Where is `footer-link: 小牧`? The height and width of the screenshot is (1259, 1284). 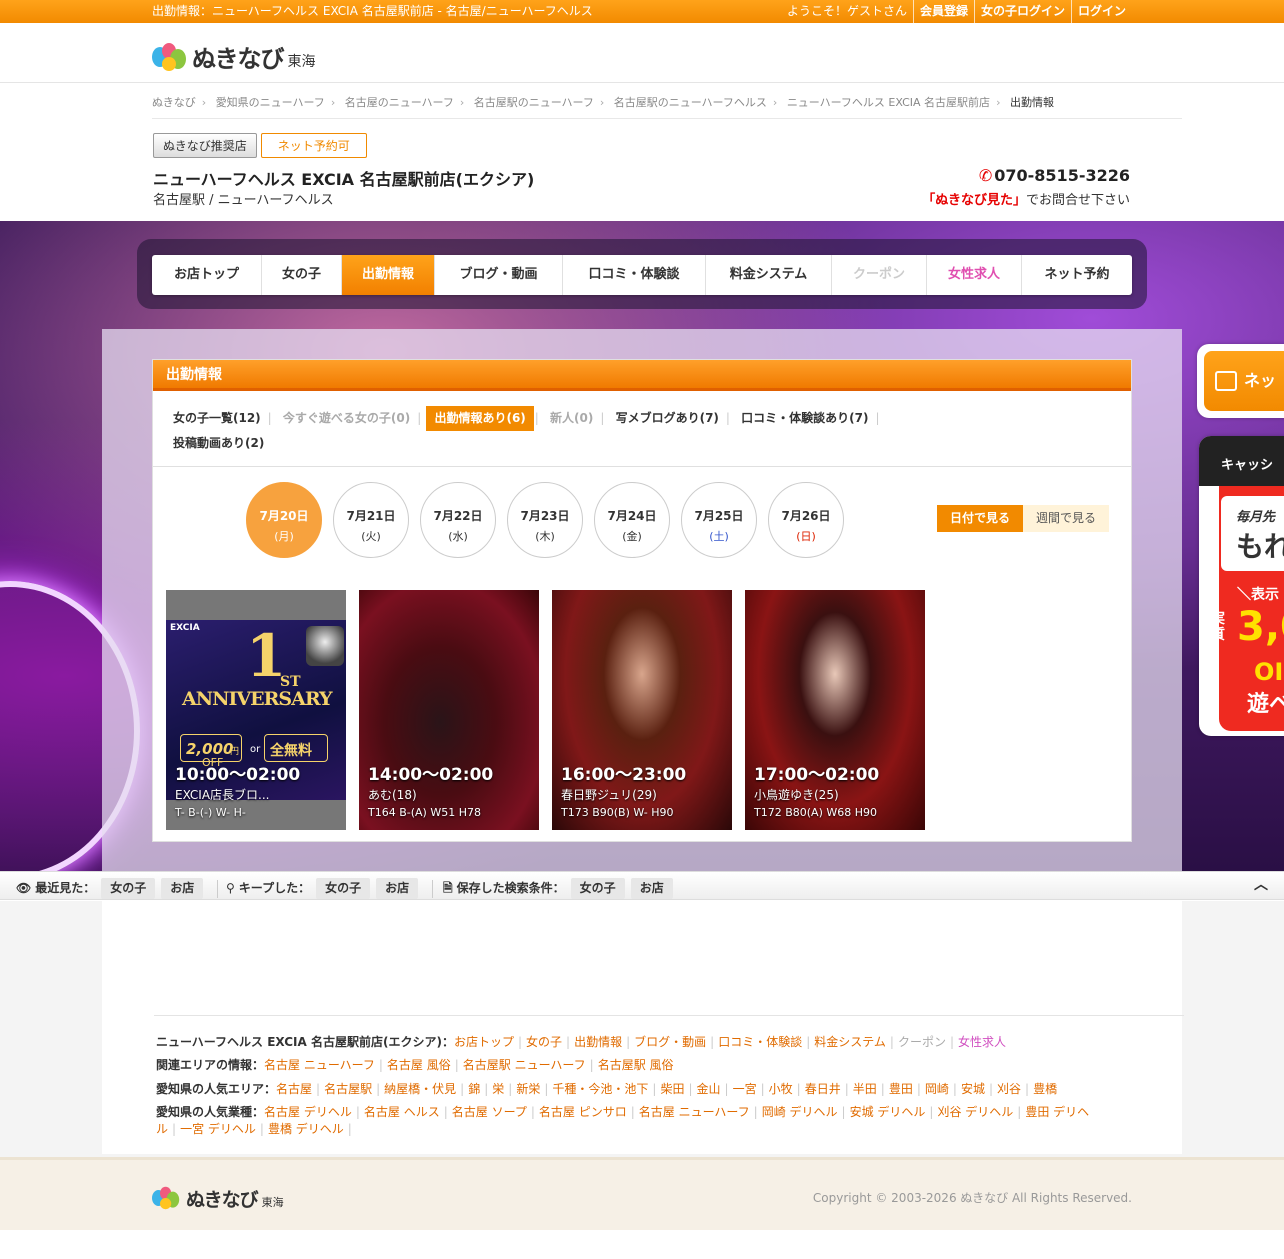 footer-link: 小牧 is located at coordinates (781, 1089).